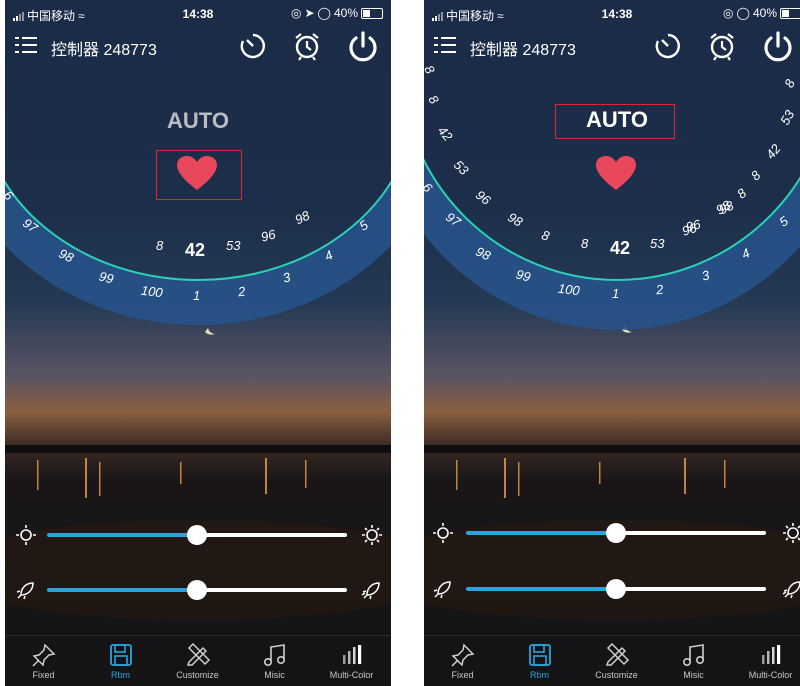 This screenshot has width=800, height=686. What do you see at coordinates (198, 13) in the screenshot?
I see `status-bar: 中国移动 ≈ 14:38 ◎ ➤ ◯ 40%` at bounding box center [198, 13].